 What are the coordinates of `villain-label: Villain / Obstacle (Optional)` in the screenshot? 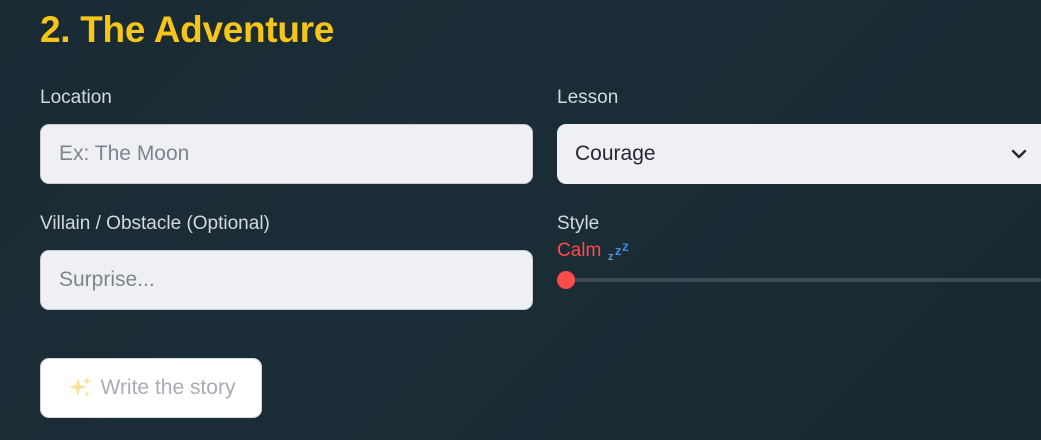 It's located at (155, 223).